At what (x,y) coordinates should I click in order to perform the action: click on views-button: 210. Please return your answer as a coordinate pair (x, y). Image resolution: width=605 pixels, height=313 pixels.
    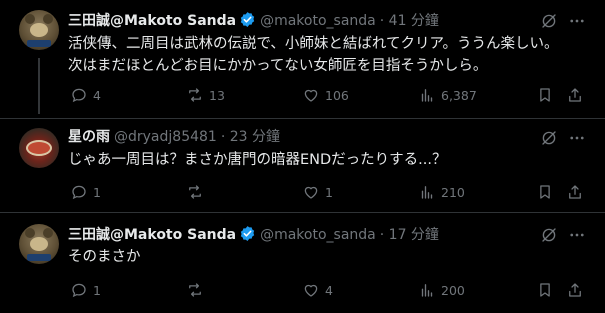
    Looking at the image, I should click on (441, 192).